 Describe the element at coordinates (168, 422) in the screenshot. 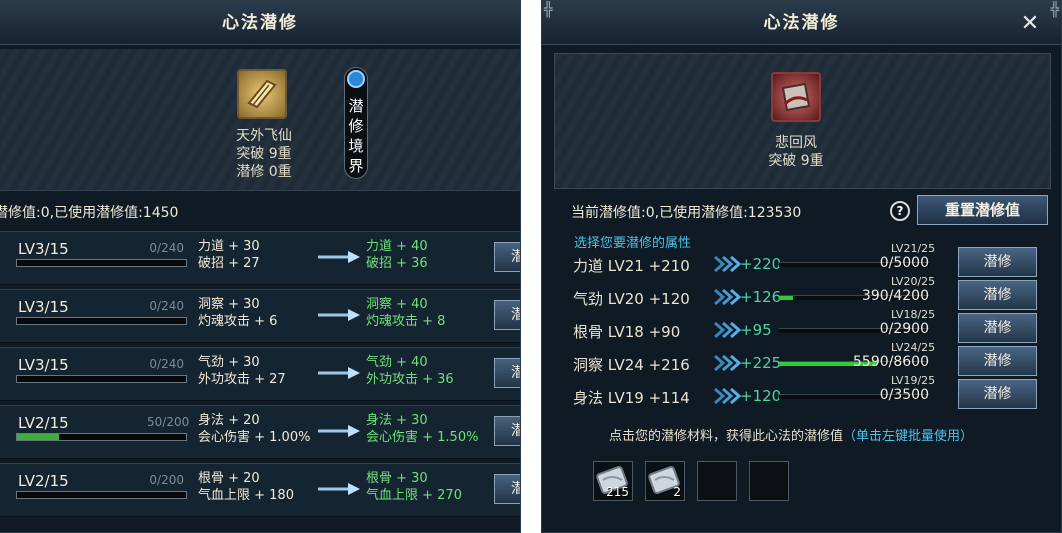

I see `row-progress: 50/200` at that location.